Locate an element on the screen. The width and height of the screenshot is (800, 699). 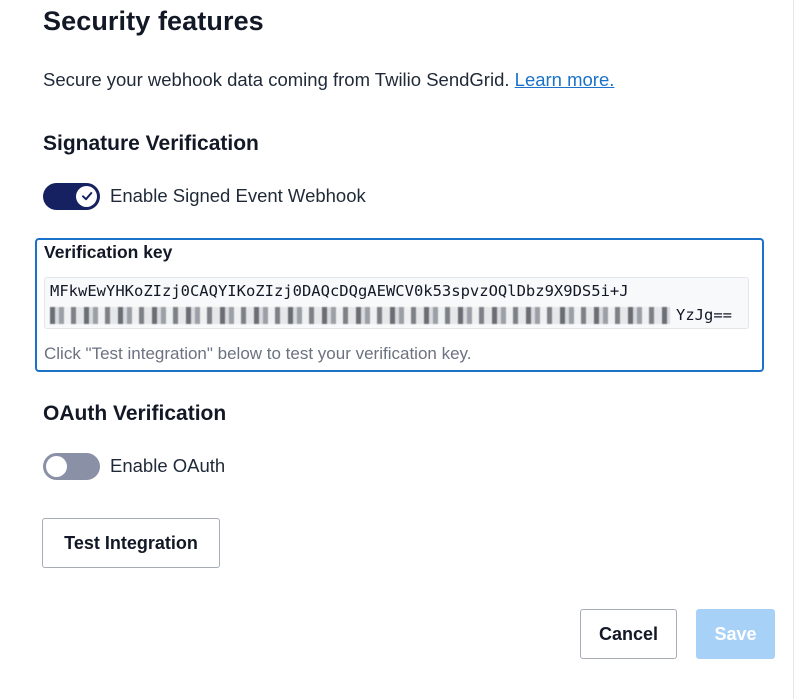
verification-key-tail: YzJg== is located at coordinates (704, 315).